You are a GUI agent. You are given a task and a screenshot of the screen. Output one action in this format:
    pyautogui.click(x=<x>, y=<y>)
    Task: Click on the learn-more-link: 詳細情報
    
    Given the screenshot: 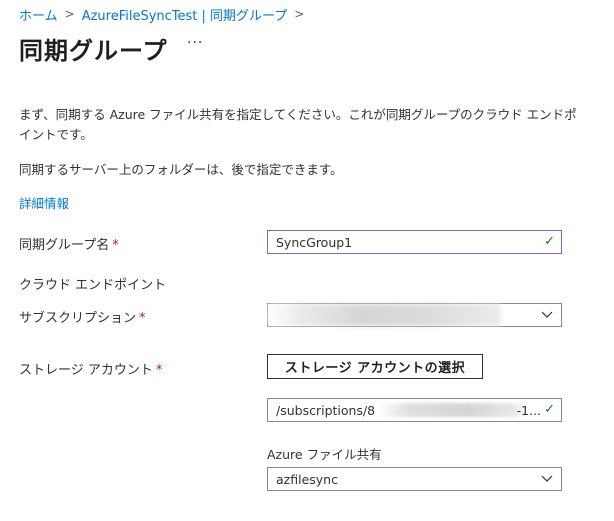 What is the action you would take?
    pyautogui.click(x=44, y=202)
    